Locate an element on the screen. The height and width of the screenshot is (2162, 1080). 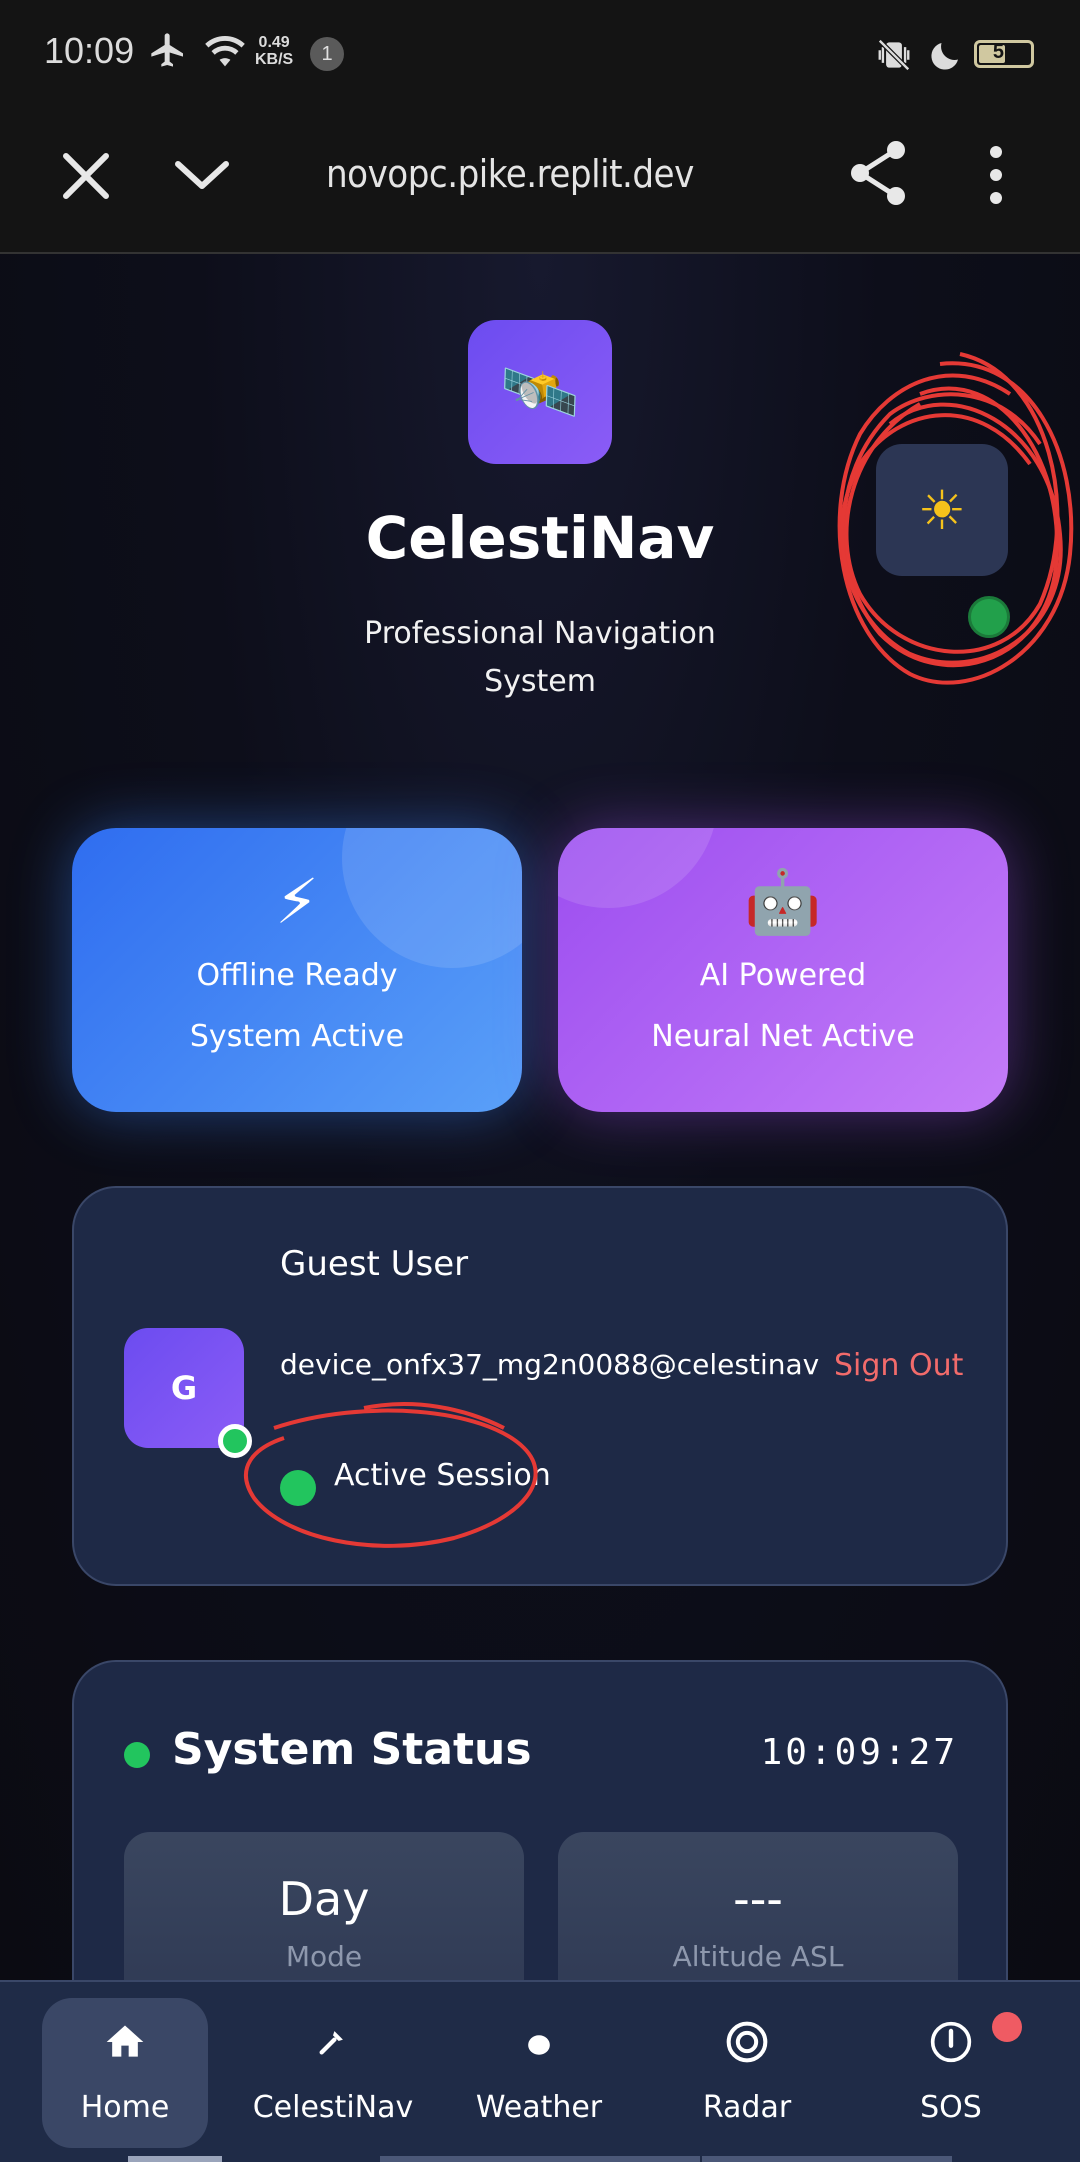
session-status: Active Session is located at coordinates (442, 1475).